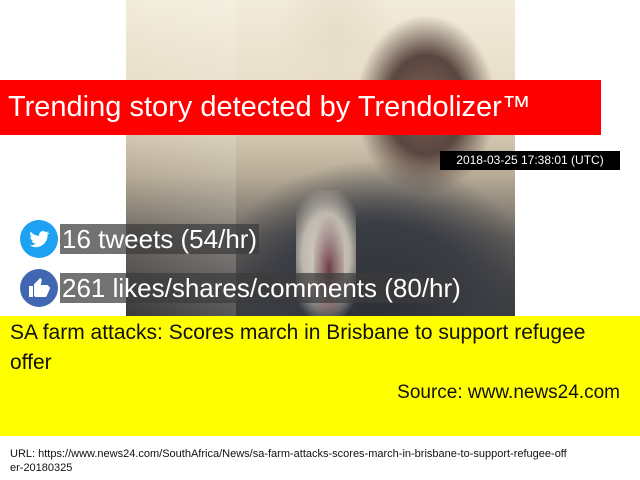 This screenshot has width=640, height=480. What do you see at coordinates (508, 393) in the screenshot?
I see `article-source: Source: www.news24.com` at bounding box center [508, 393].